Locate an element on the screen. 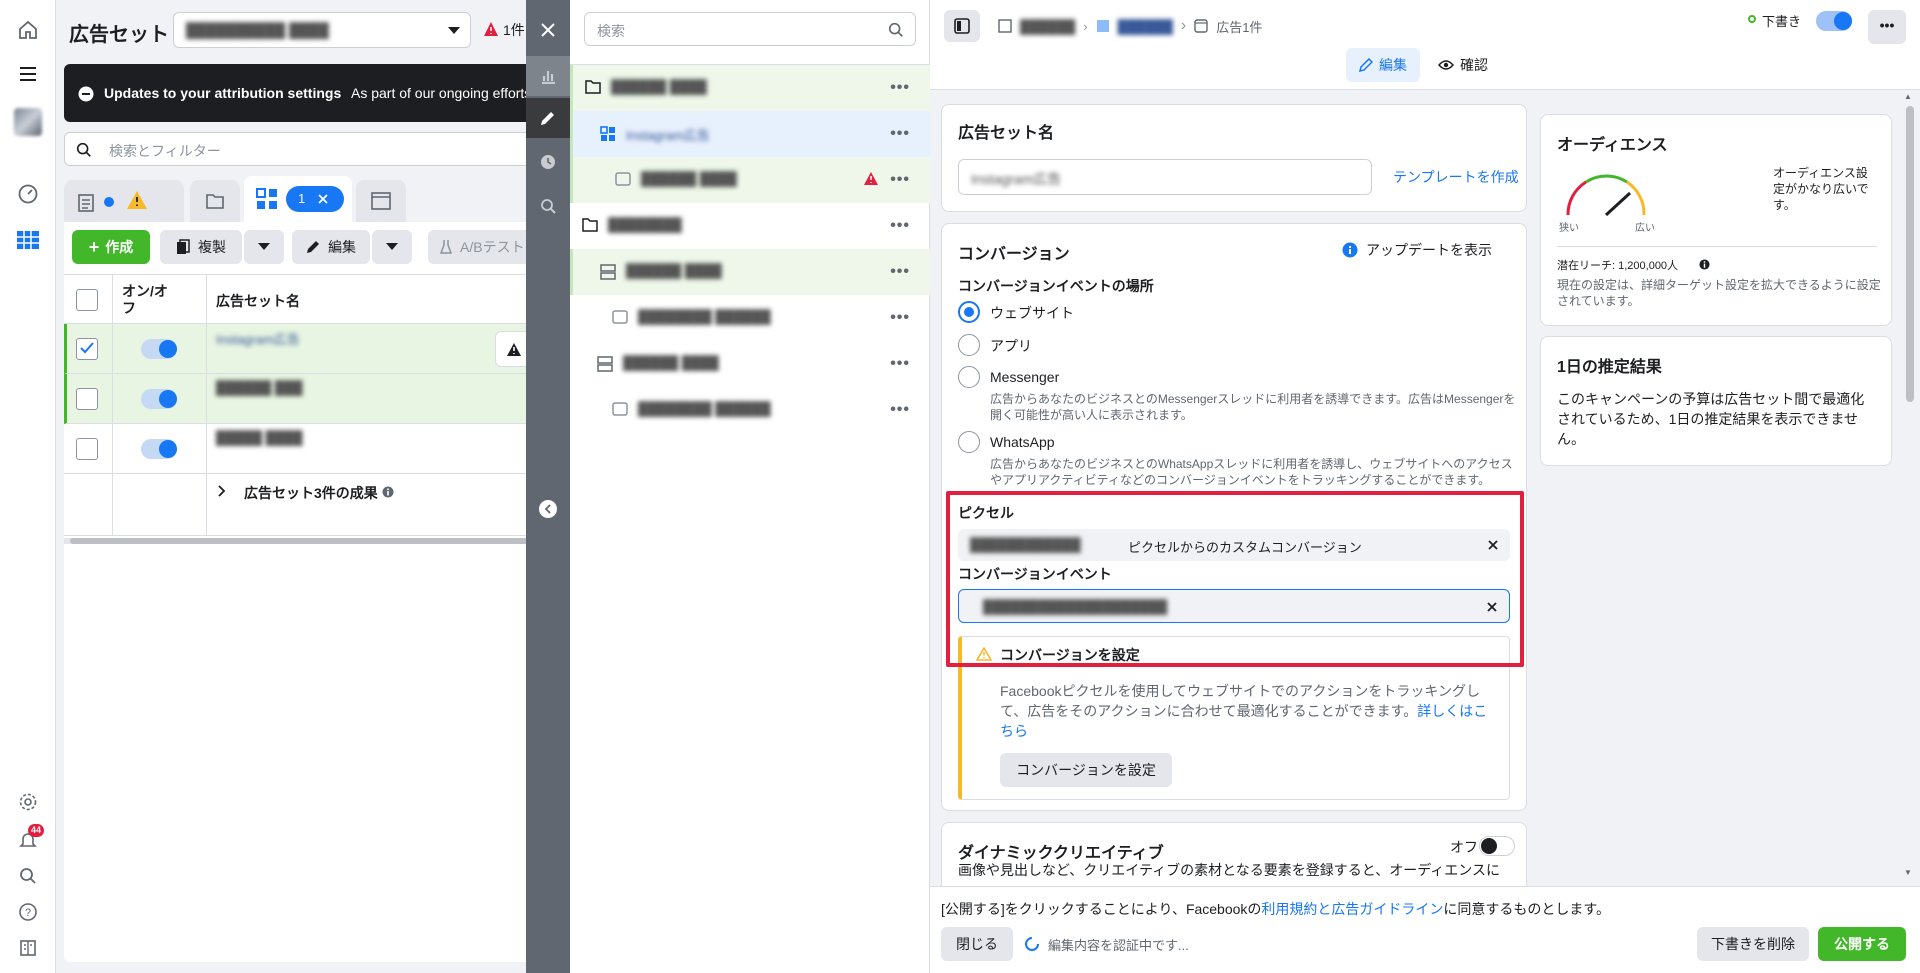  radio-messenger is located at coordinates (969, 377).